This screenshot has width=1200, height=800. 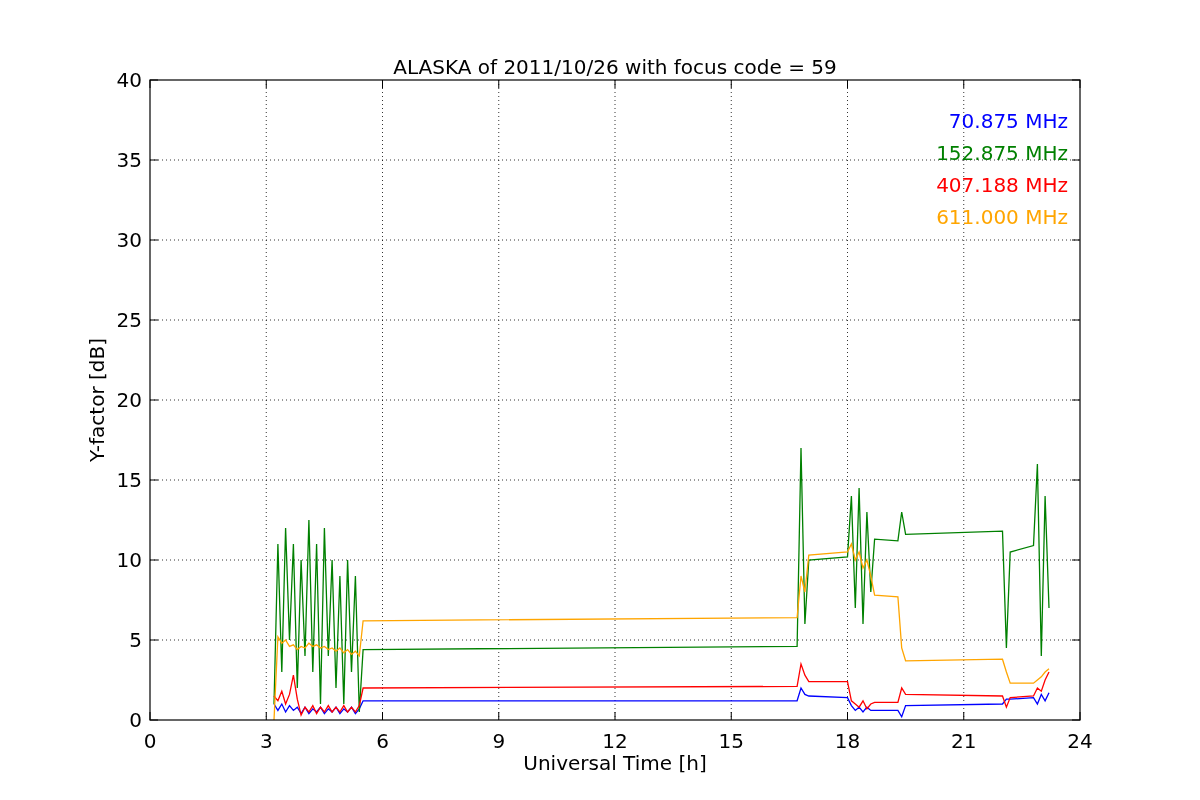 What do you see at coordinates (1008, 121) in the screenshot?
I see `legend-label: 70.875 MHz` at bounding box center [1008, 121].